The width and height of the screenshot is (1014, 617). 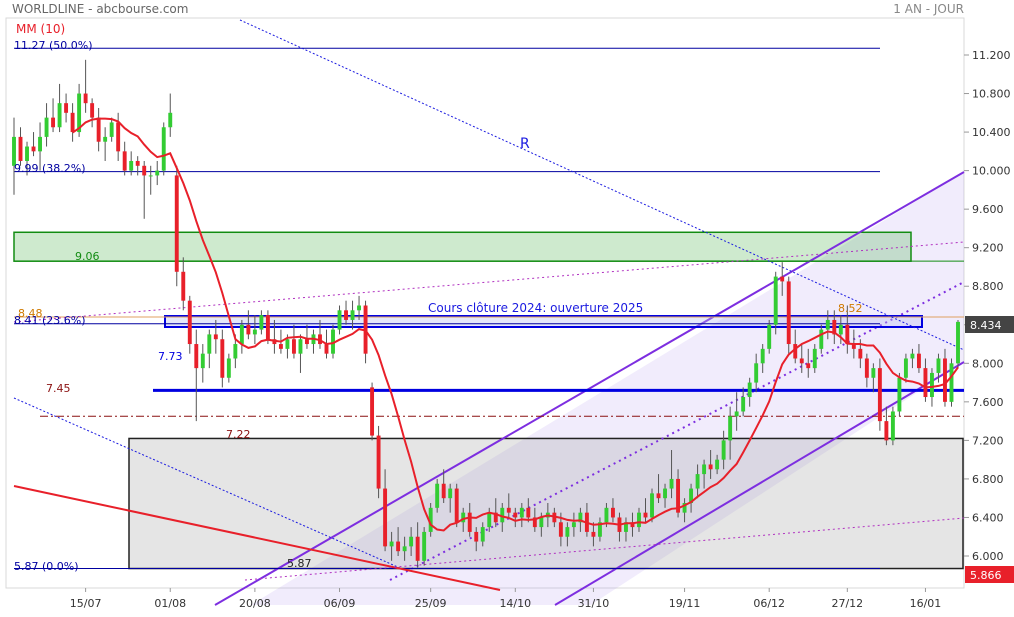 What do you see at coordinates (50, 320) in the screenshot?
I see `fib-236-label: 8.41 (23.6%)` at bounding box center [50, 320].